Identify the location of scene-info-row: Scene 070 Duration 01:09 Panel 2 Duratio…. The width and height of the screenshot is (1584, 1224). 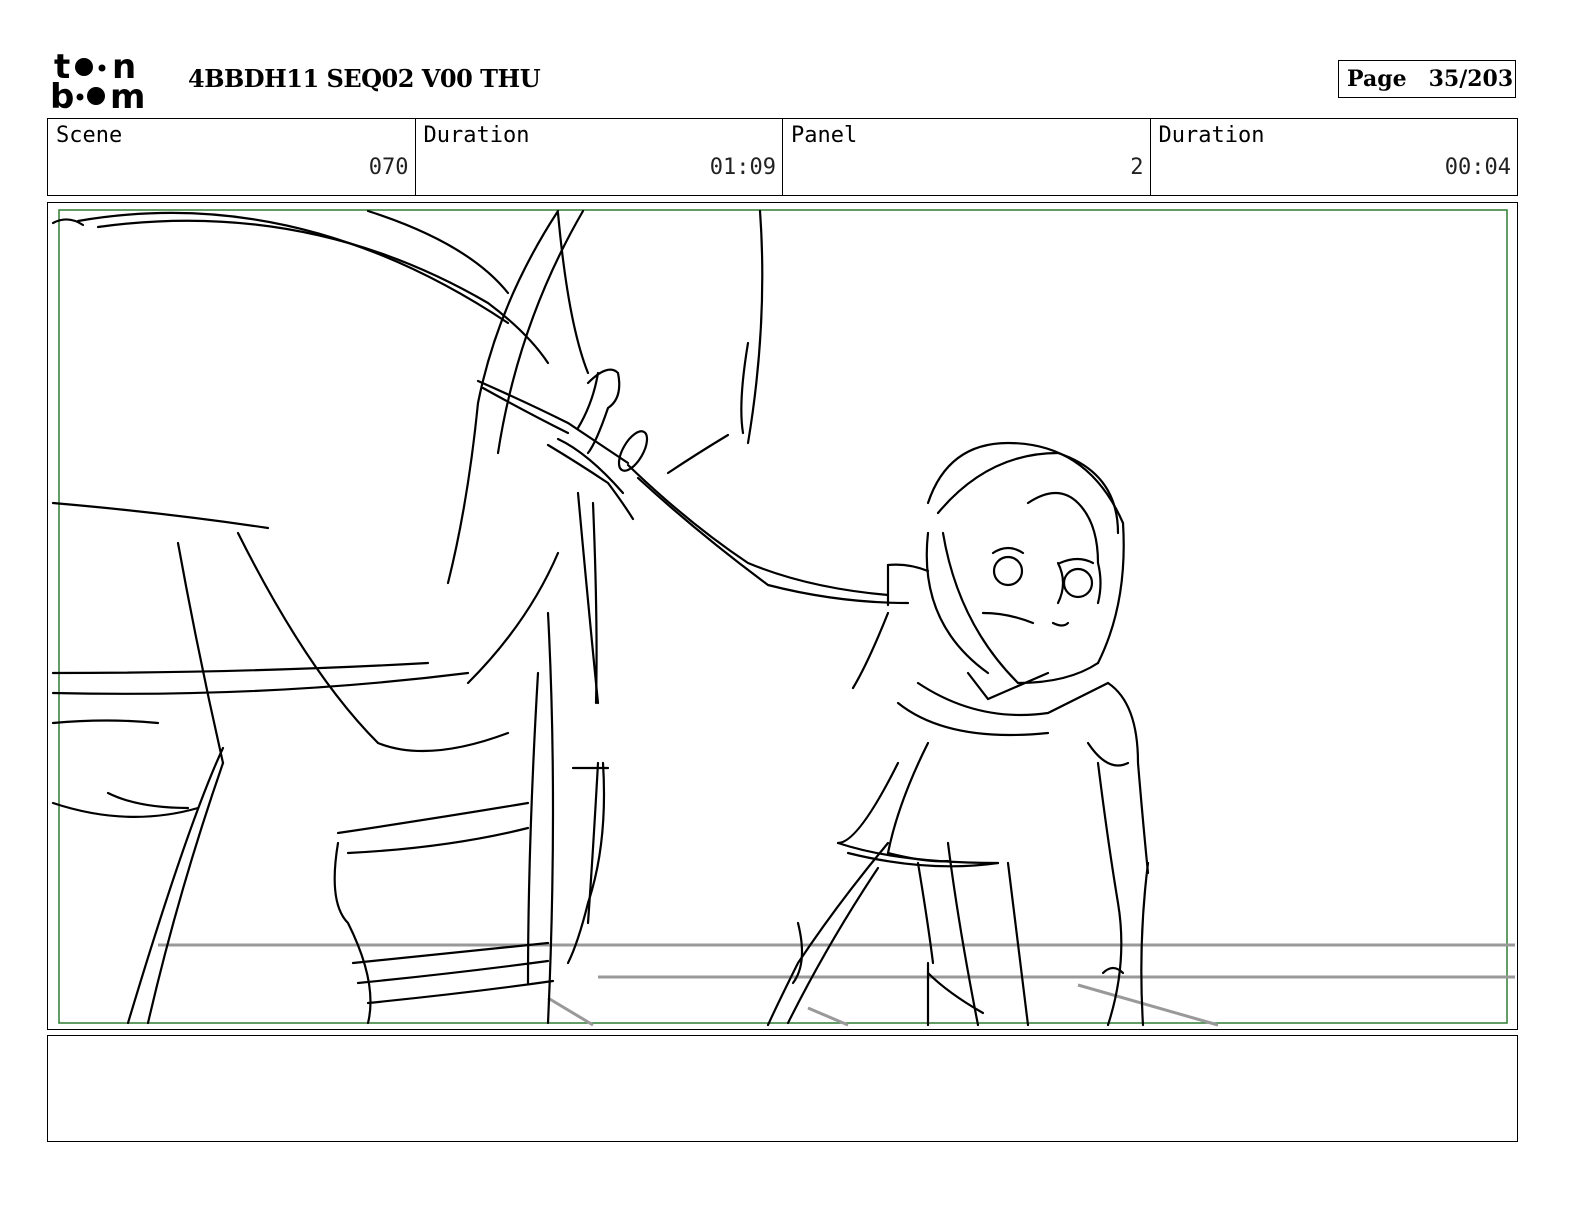
(782, 157).